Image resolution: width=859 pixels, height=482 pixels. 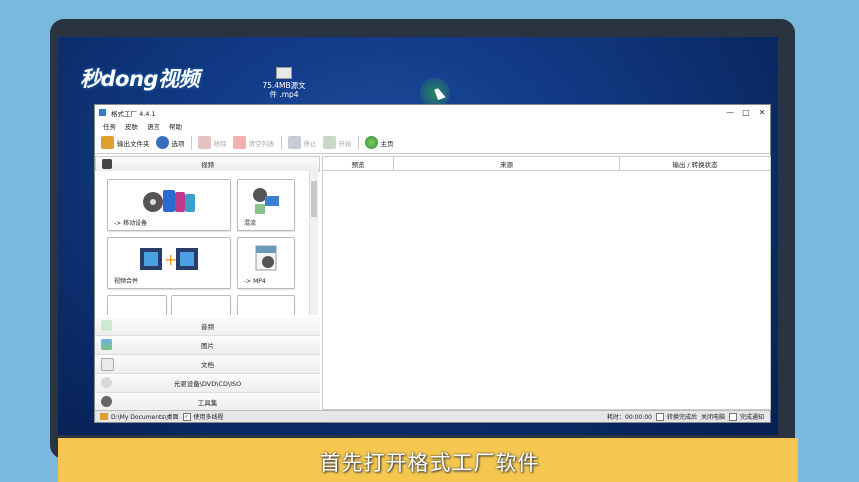 What do you see at coordinates (169, 201) in the screenshot?
I see `mobile-device-icon` at bounding box center [169, 201].